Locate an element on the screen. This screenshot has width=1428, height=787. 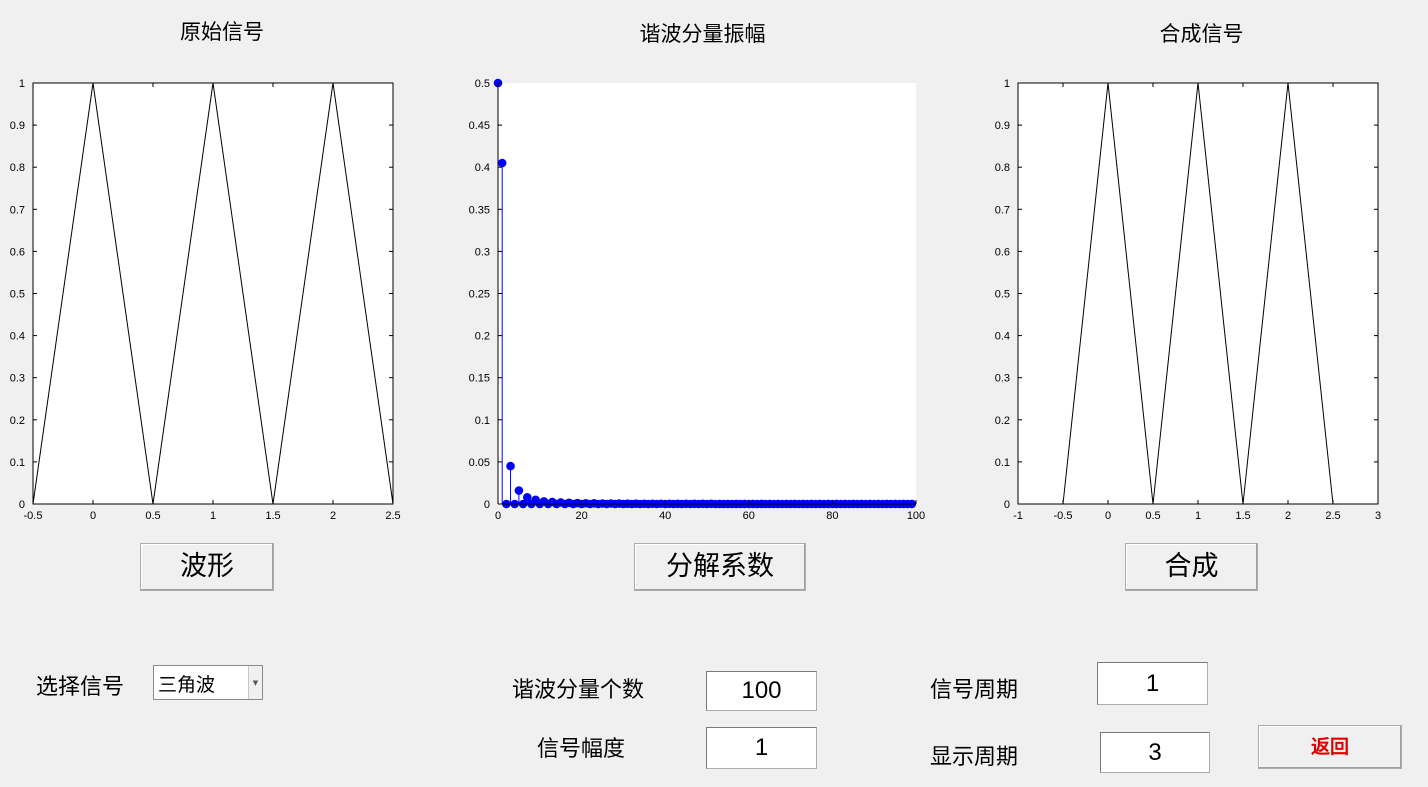
synth-signal-title: 合成信号 is located at coordinates (1201, 34).